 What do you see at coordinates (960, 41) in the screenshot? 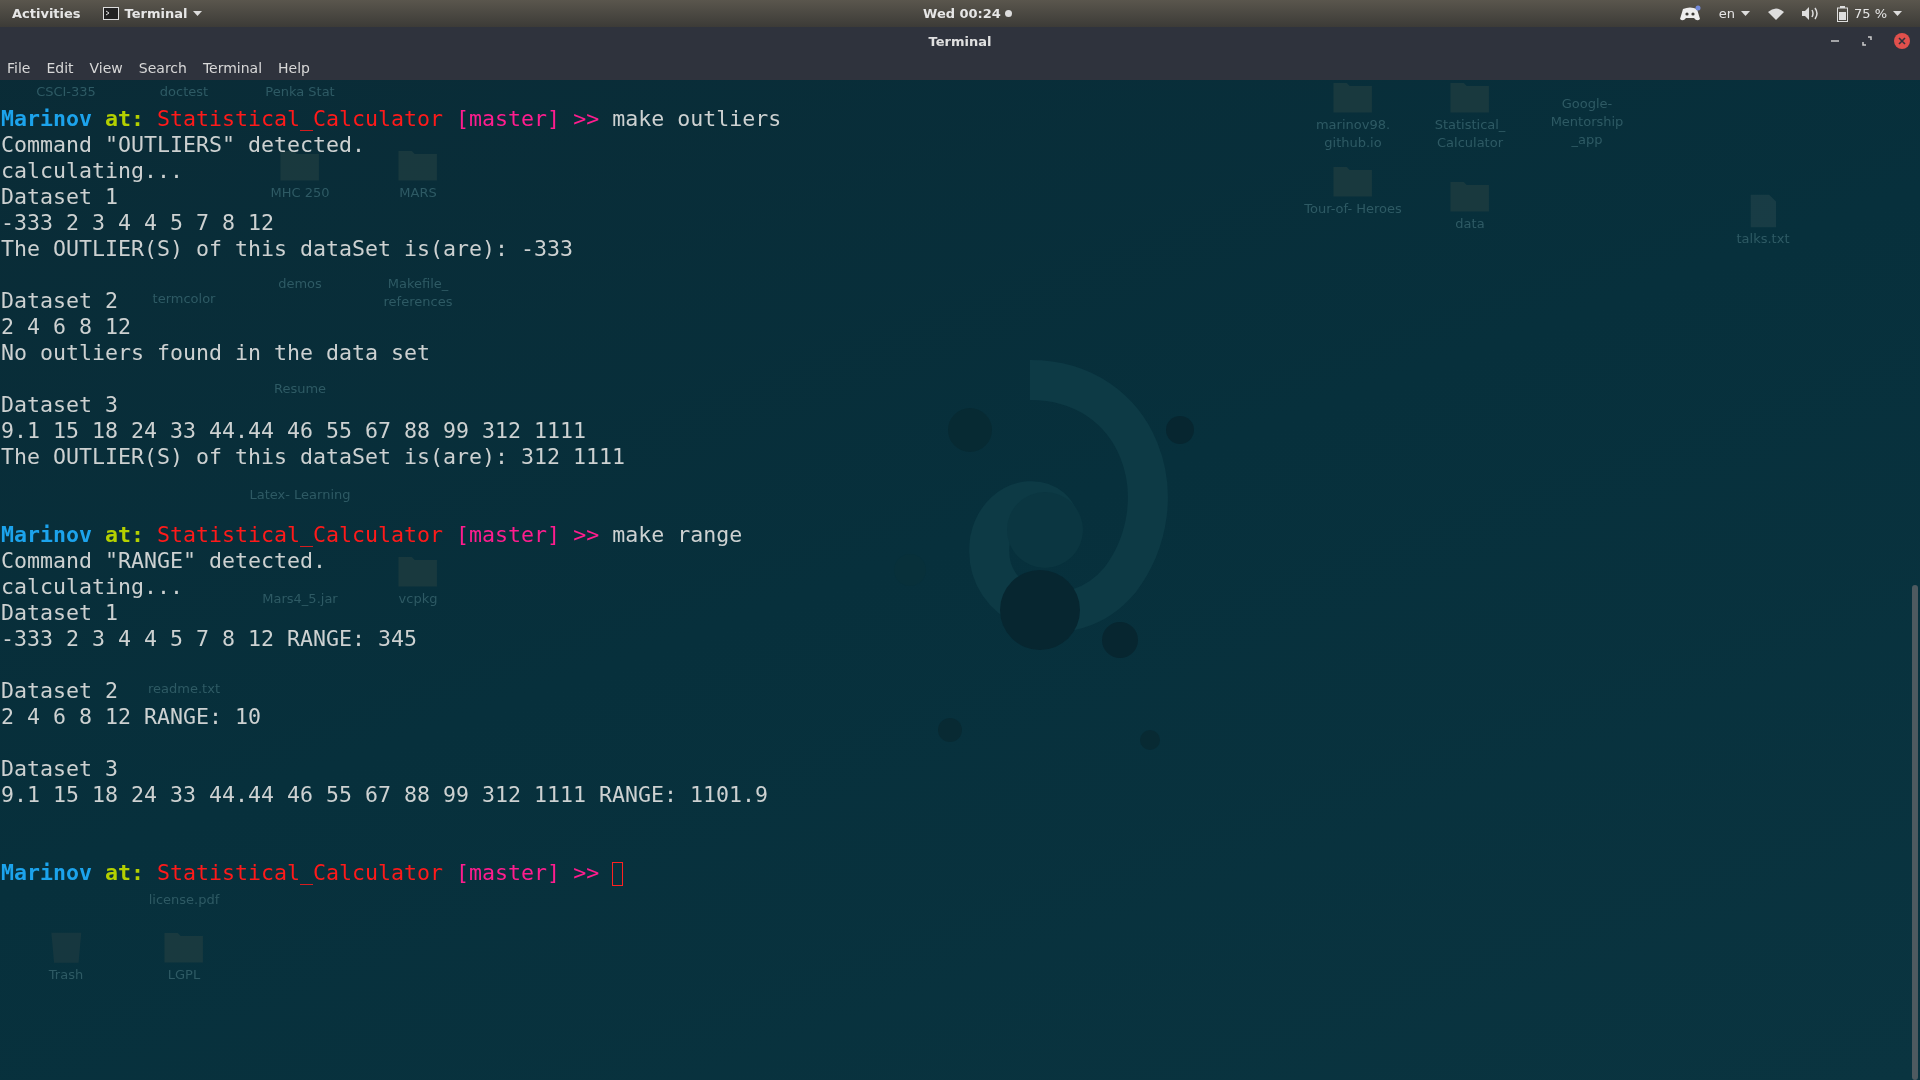
I see `window-title: Terminal` at bounding box center [960, 41].